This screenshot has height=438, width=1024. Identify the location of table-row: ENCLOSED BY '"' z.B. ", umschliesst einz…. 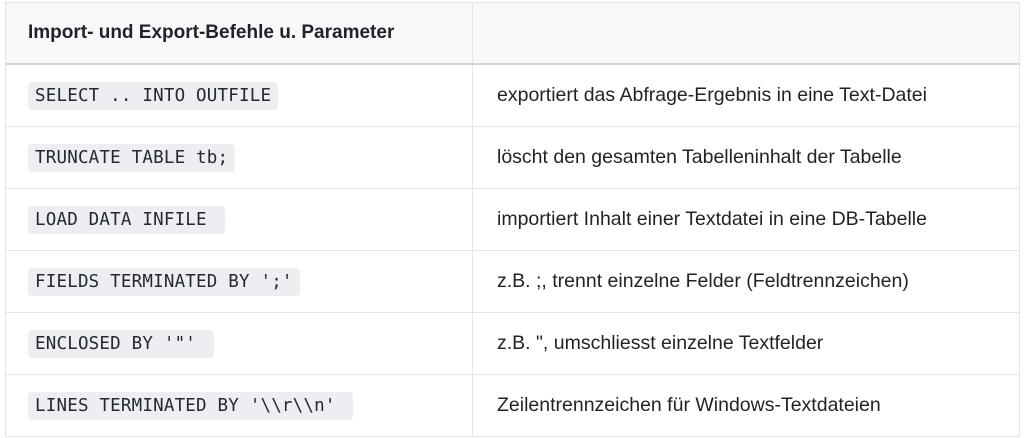
(512, 344).